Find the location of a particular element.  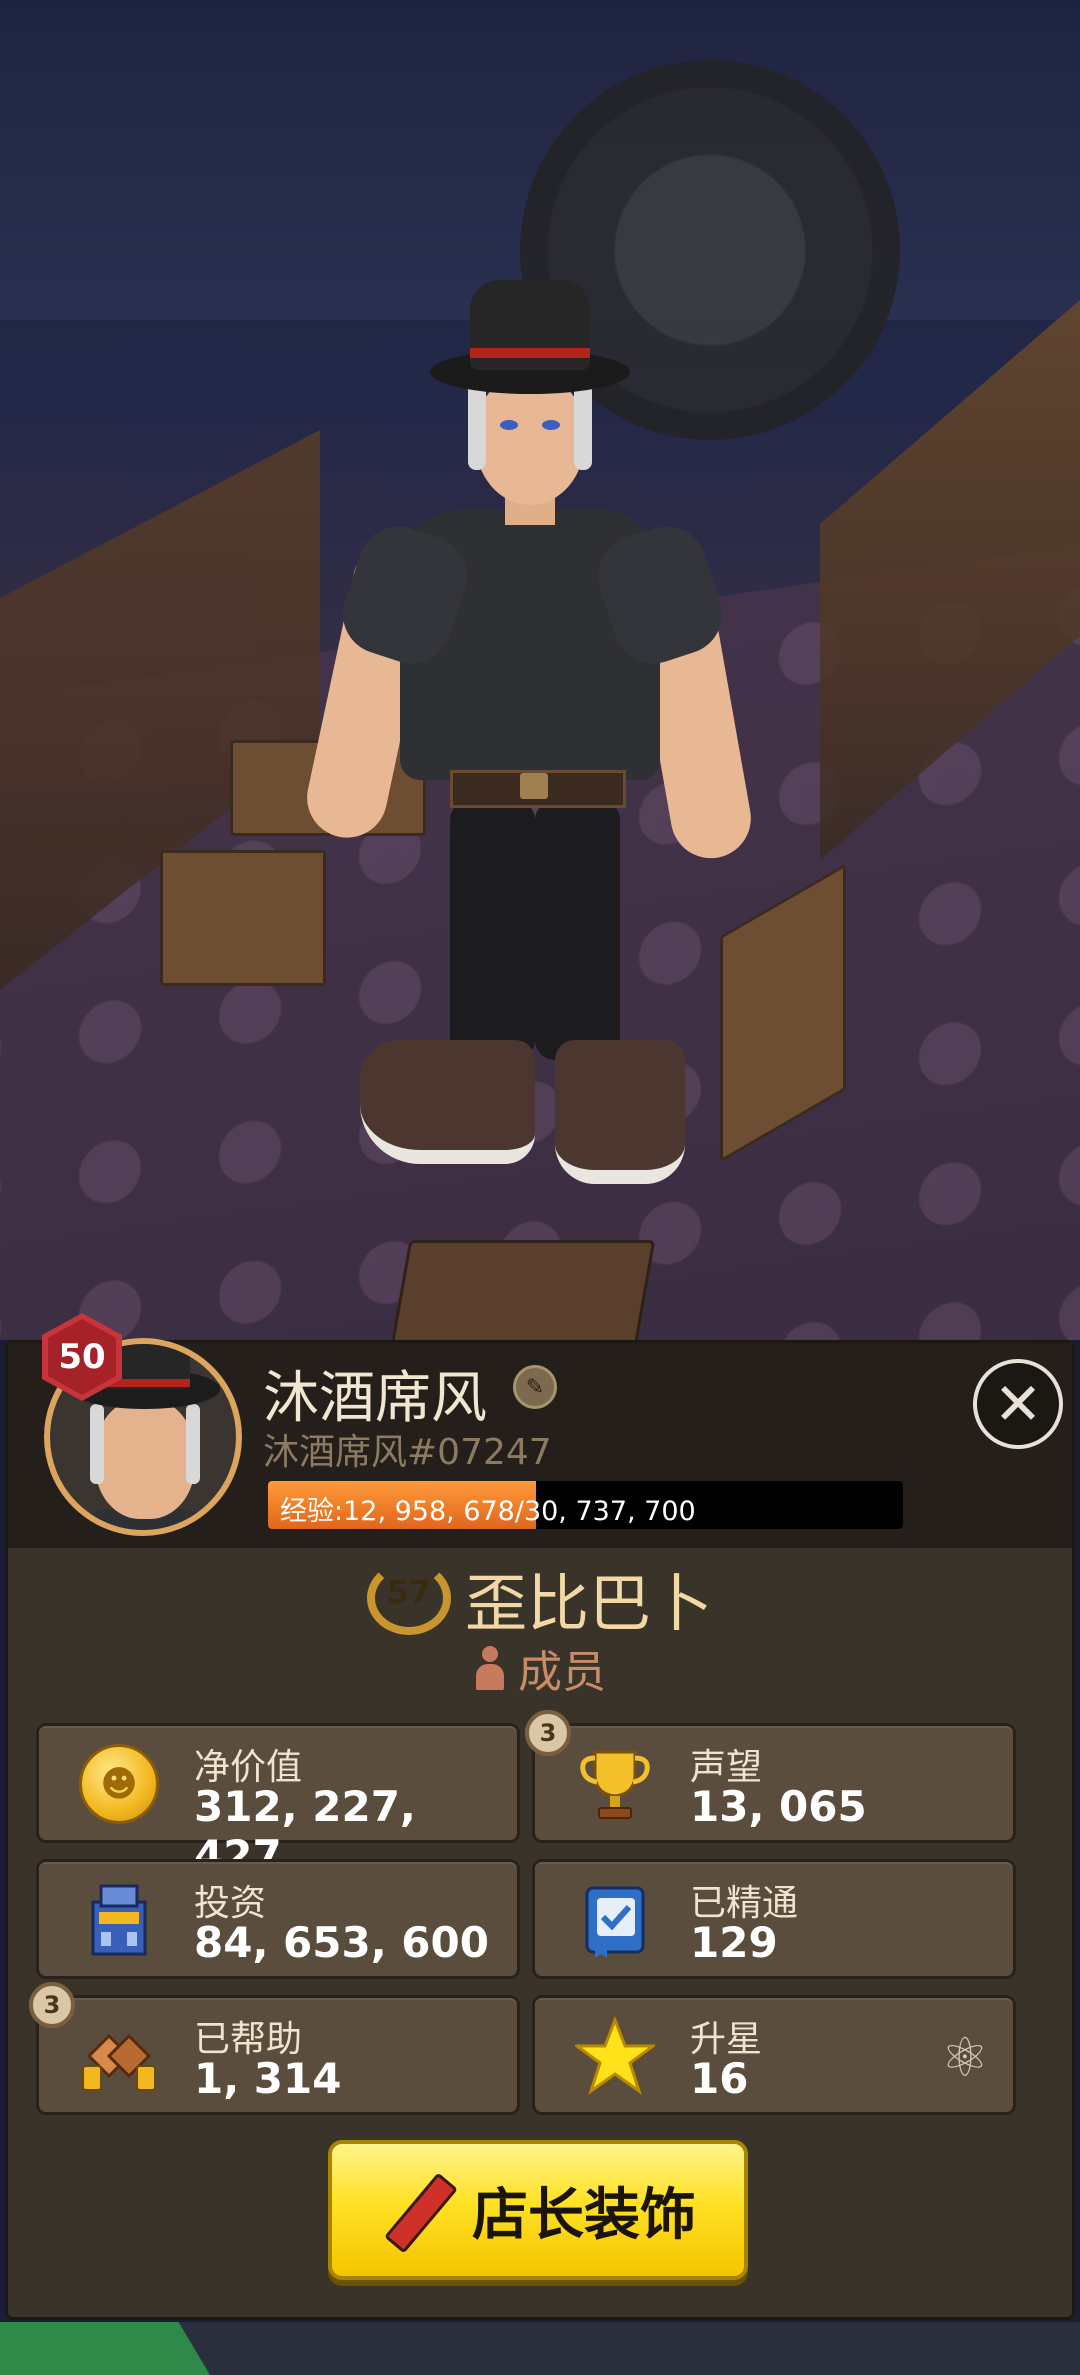

stat-value: 84, 653, 600 is located at coordinates (341, 1942).